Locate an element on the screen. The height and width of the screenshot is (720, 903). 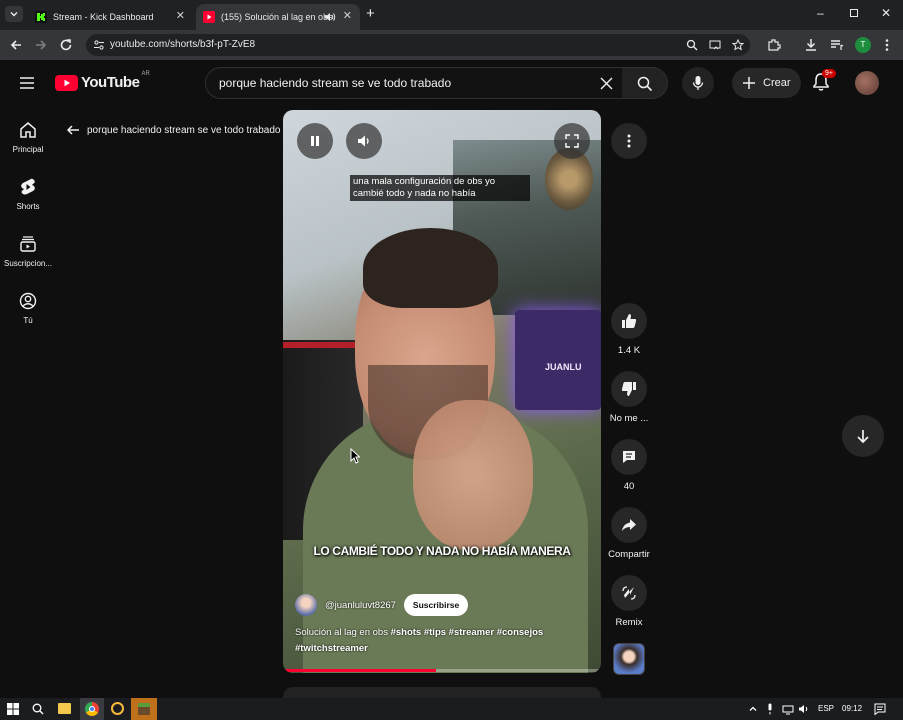
tab-list-dropdown-button is located at coordinates (14, 14).